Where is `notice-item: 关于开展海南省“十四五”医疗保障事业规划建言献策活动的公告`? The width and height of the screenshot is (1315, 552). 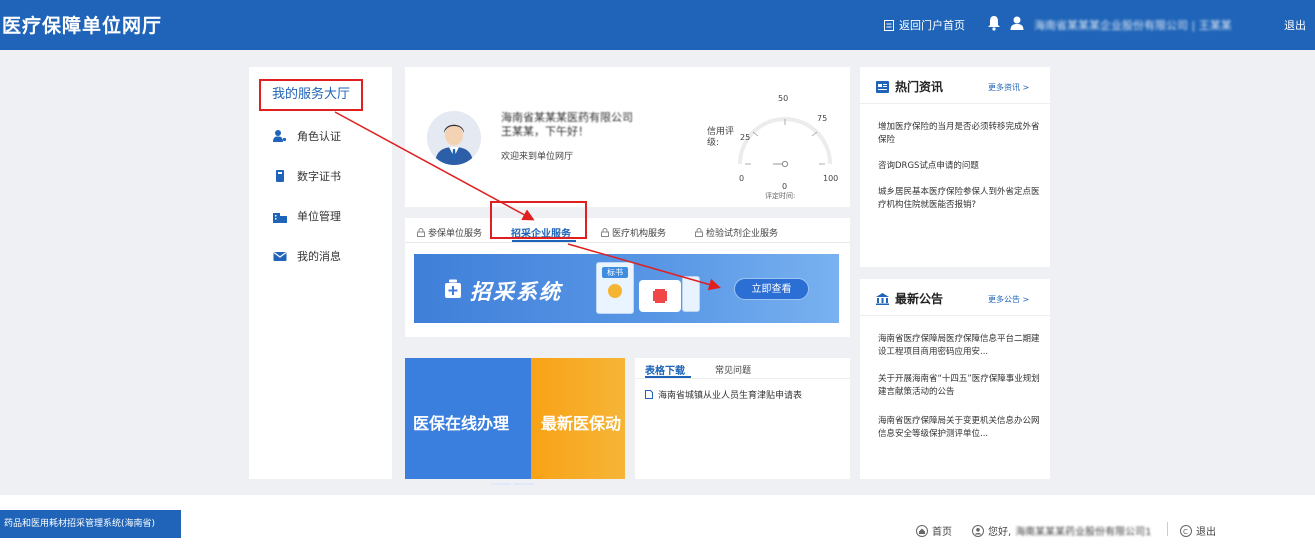
notice-item: 关于开展海南省“十四五”医疗保障事业规划建言献策活动的公告 is located at coordinates (960, 386).